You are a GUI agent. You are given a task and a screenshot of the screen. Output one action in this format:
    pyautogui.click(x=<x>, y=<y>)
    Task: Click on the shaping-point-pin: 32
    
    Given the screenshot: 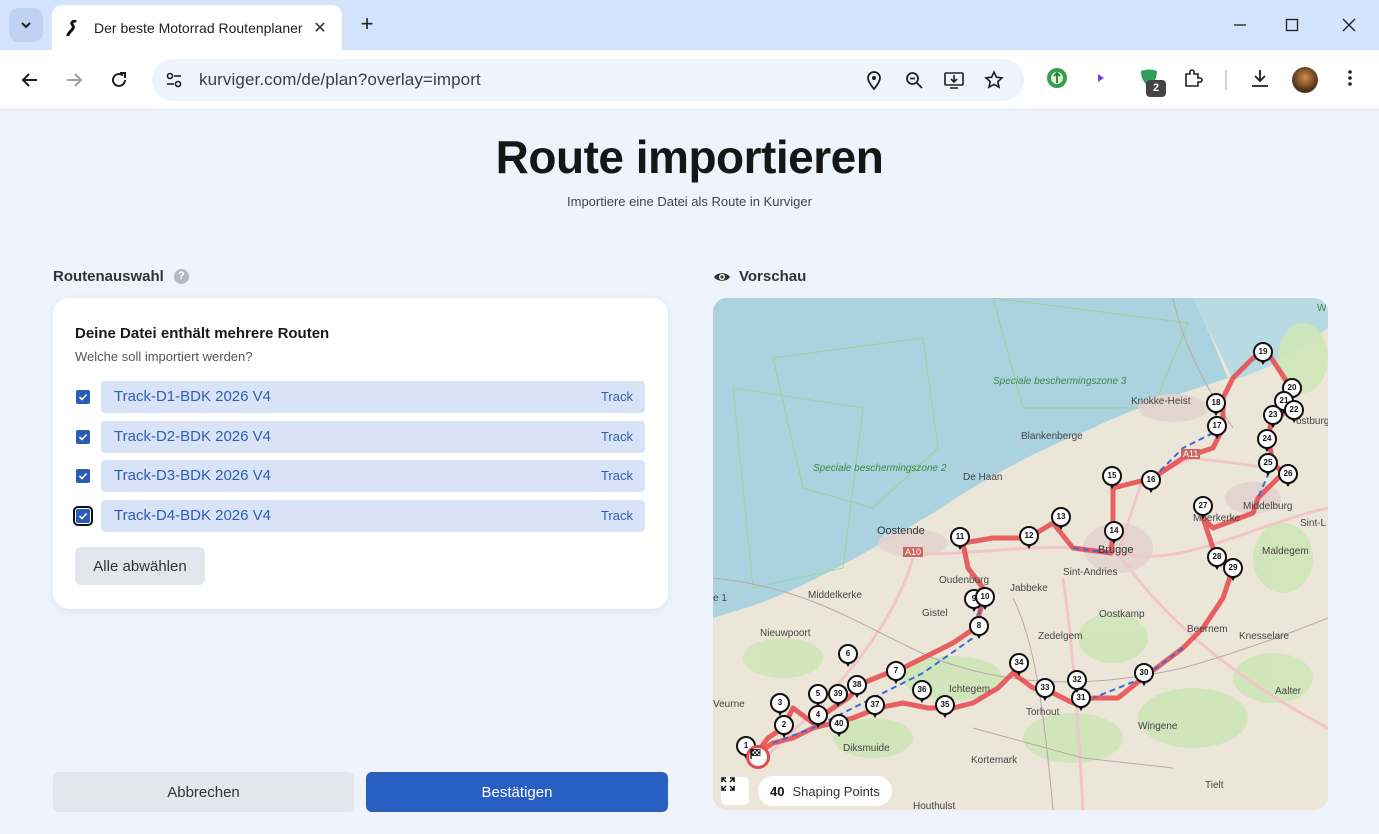 What is the action you would take?
    pyautogui.click(x=1077, y=681)
    